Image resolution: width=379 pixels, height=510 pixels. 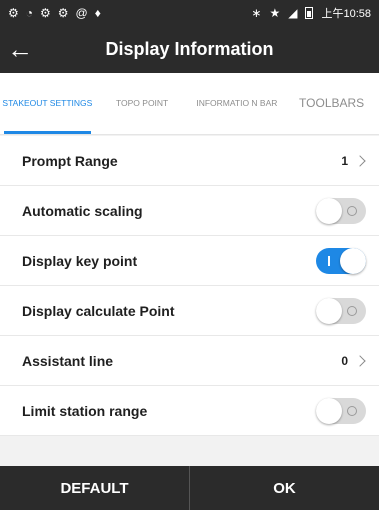 What do you see at coordinates (346, 13) in the screenshot?
I see `clock: 上午10:58` at bounding box center [346, 13].